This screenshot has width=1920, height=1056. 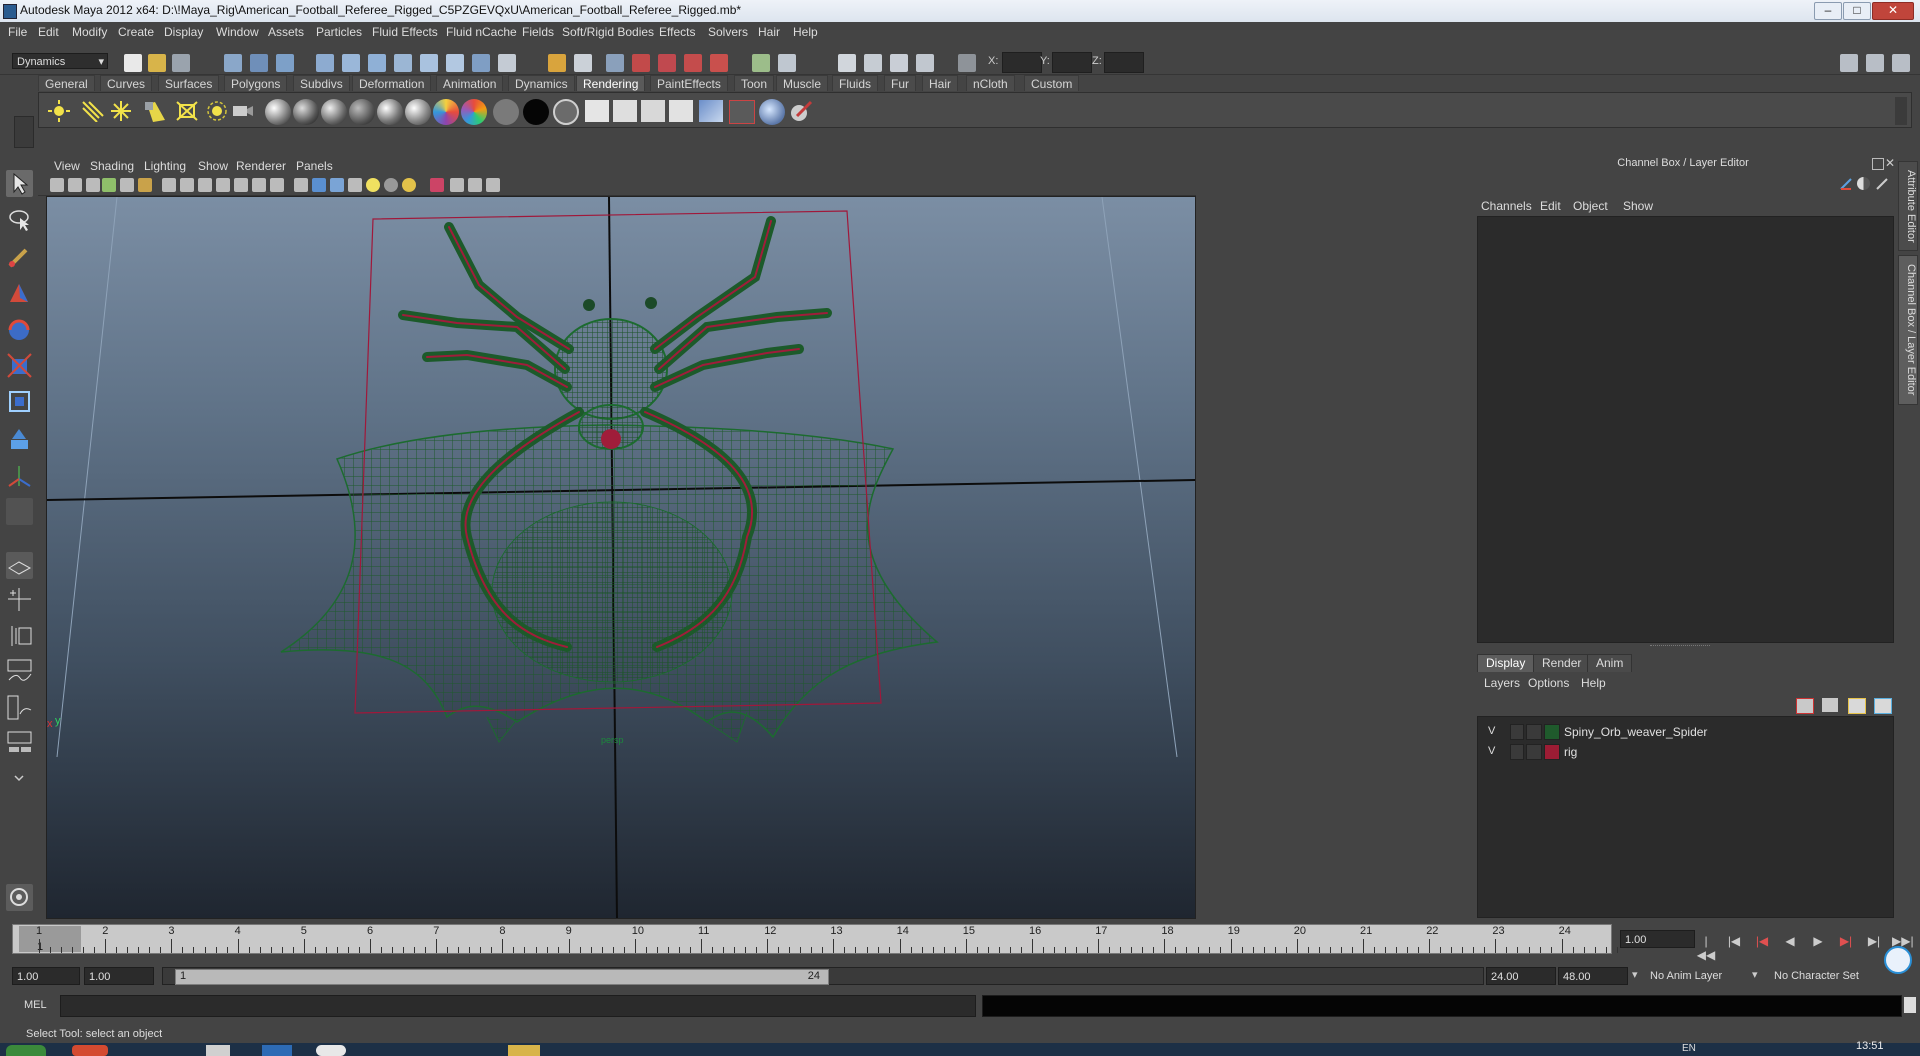 I want to click on menu-window: Window, so click(x=237, y=32).